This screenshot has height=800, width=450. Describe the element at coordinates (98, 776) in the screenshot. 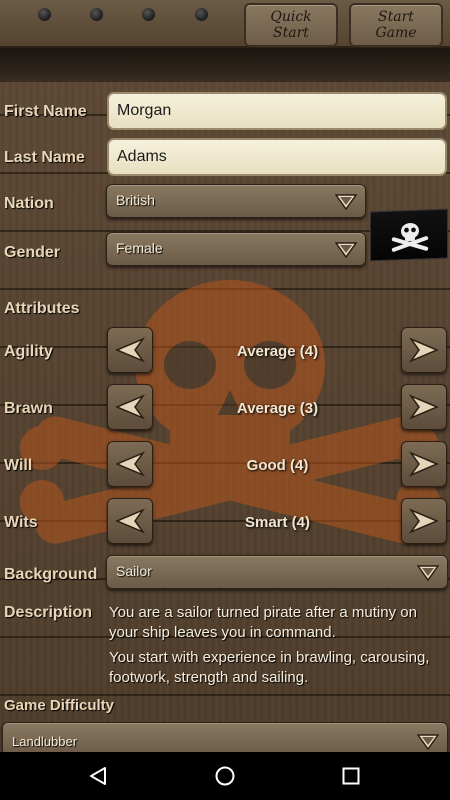

I see `back-icon` at that location.